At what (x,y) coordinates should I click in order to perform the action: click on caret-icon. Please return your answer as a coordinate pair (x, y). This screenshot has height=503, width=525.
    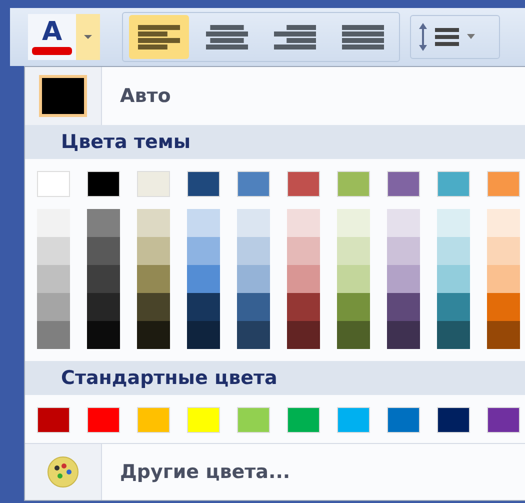
    Looking at the image, I should click on (88, 37).